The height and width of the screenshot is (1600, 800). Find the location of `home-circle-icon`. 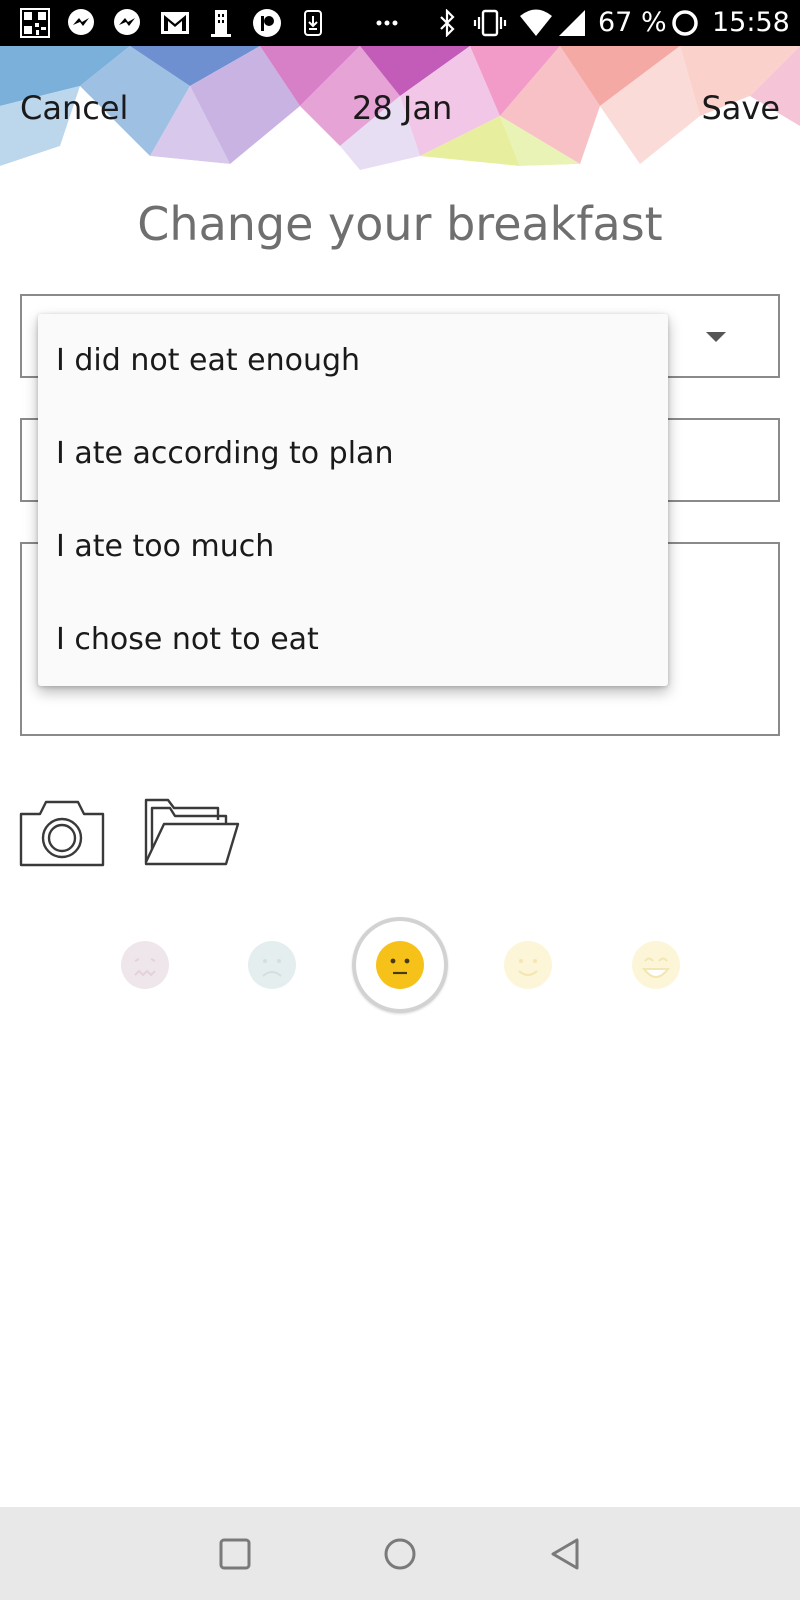

home-circle-icon is located at coordinates (400, 1554).